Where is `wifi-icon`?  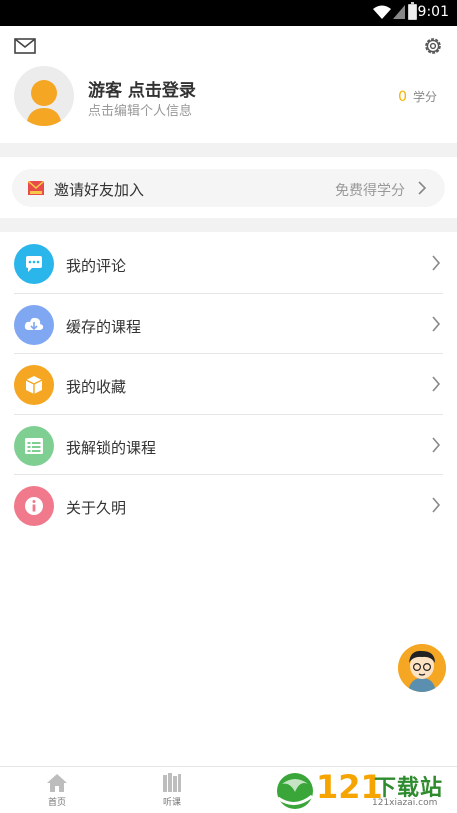
wifi-icon is located at coordinates (382, 12).